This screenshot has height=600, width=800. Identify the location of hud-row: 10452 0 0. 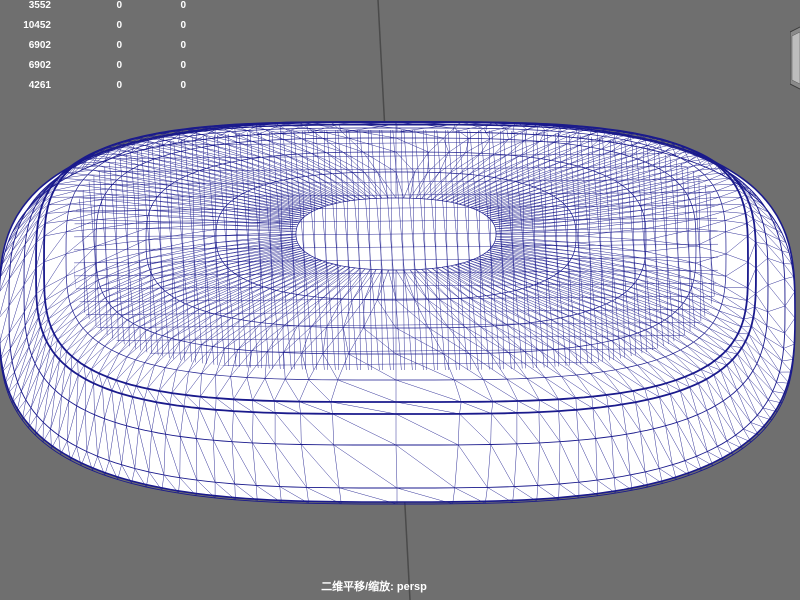
(93, 25).